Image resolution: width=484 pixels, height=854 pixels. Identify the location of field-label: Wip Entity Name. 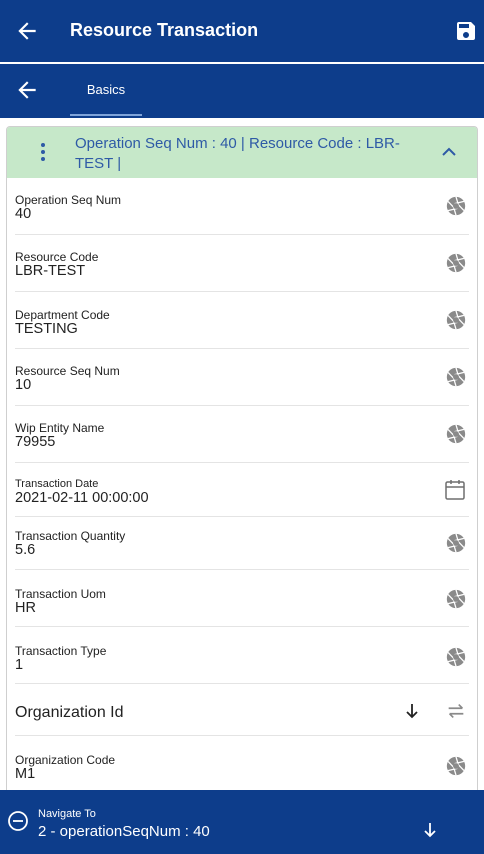
(60, 428).